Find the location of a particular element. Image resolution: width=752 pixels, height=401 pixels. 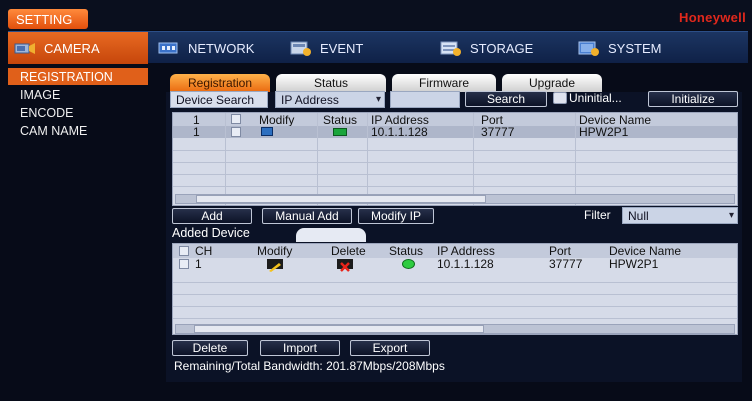

modify-ip-button: Modify IP is located at coordinates (396, 216).